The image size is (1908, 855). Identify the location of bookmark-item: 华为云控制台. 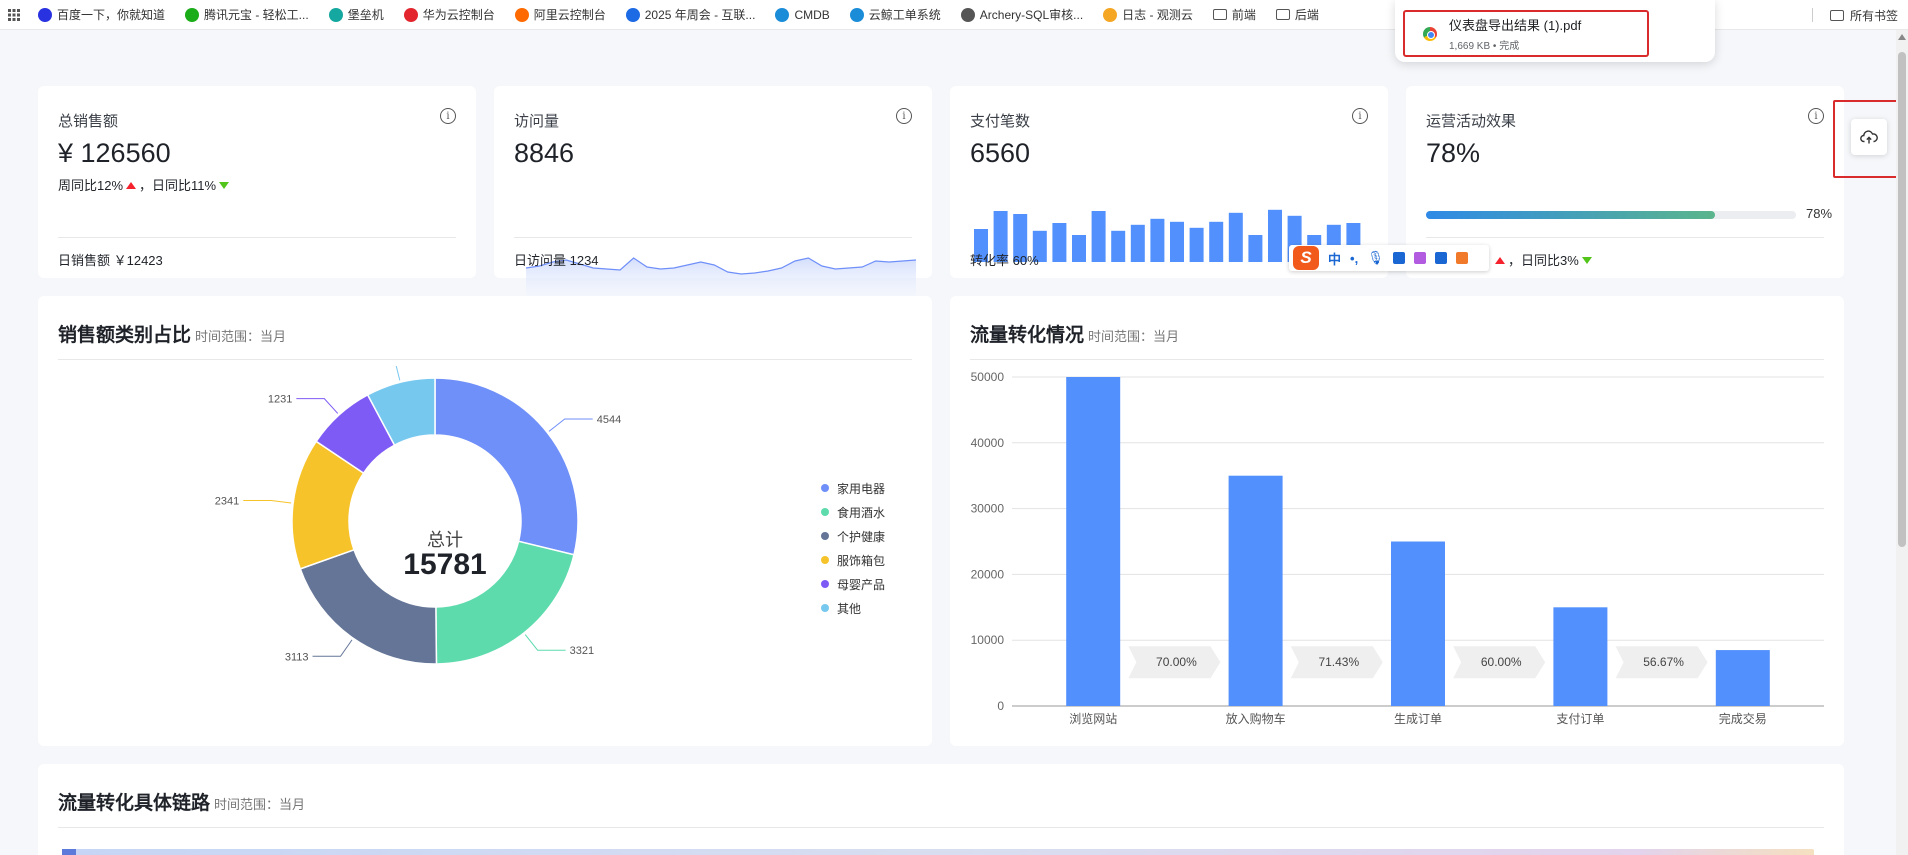
(449, 14).